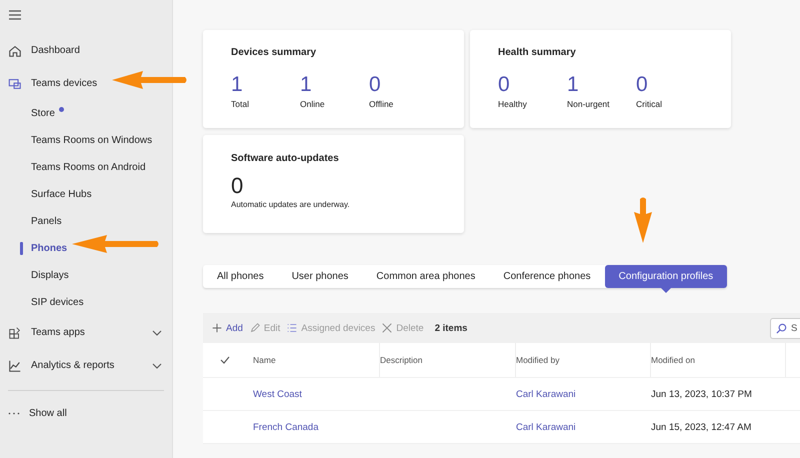  Describe the element at coordinates (701, 394) in the screenshot. I see `table-cell: Jun 13, 2023, 10:37 PM` at that location.